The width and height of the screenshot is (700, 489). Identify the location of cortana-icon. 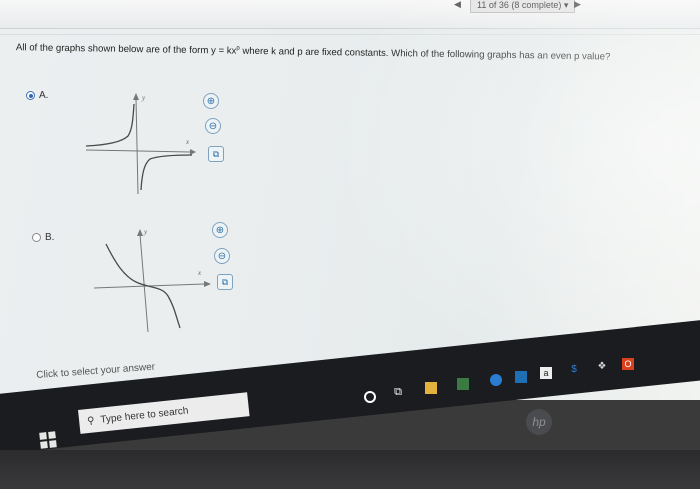
(370, 397).